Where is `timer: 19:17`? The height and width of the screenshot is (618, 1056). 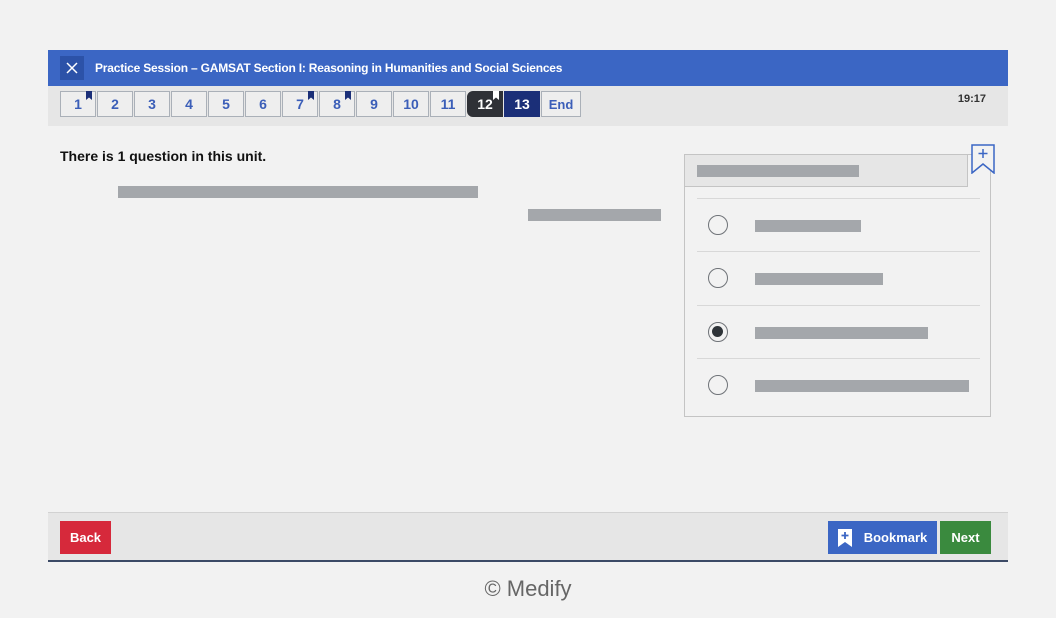 timer: 19:17 is located at coordinates (971, 99).